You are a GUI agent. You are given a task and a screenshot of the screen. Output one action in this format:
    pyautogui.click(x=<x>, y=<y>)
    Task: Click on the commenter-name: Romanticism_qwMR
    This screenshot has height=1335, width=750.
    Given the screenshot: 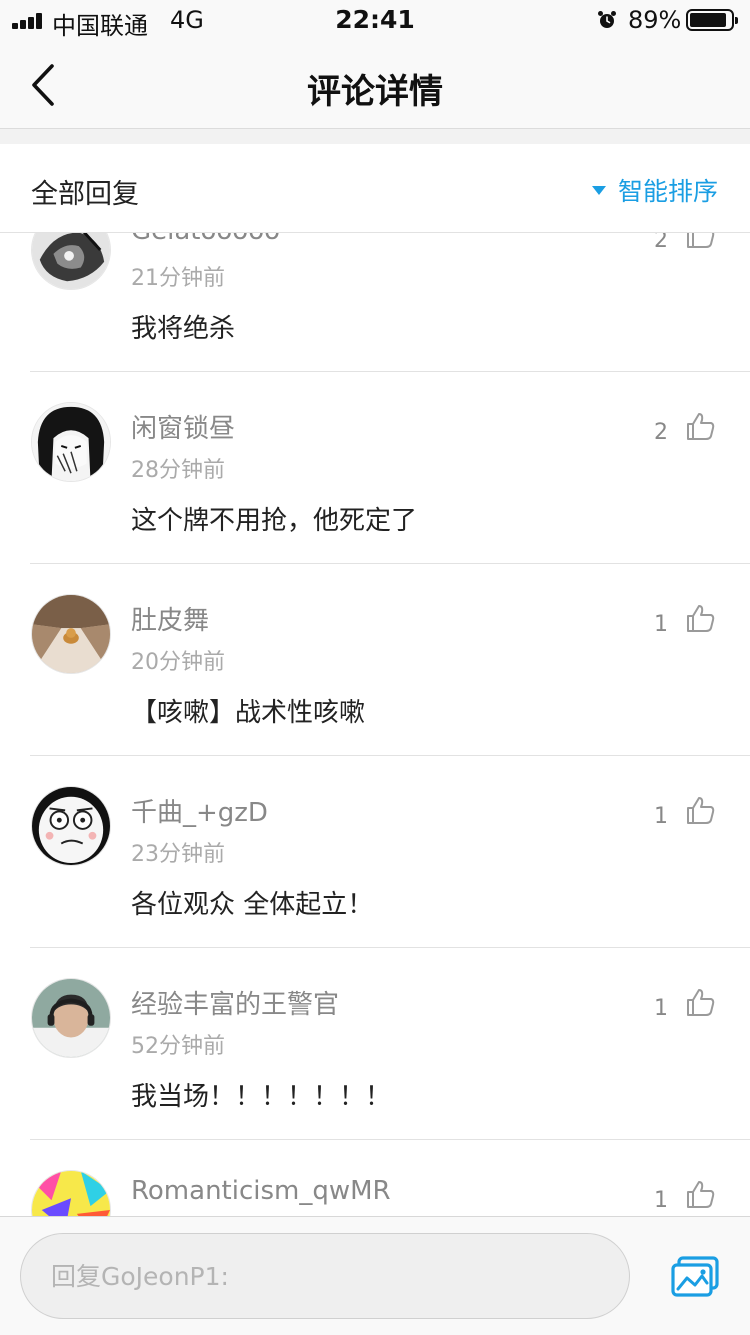 What is the action you would take?
    pyautogui.click(x=261, y=1191)
    